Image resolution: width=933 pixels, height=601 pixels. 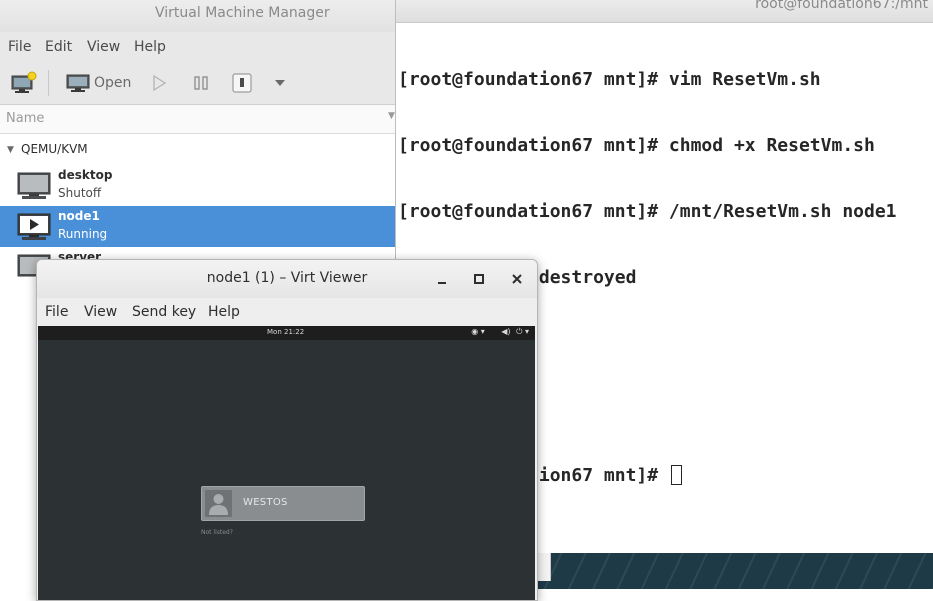 What do you see at coordinates (80, 193) in the screenshot?
I see `vm-status: Shutoff` at bounding box center [80, 193].